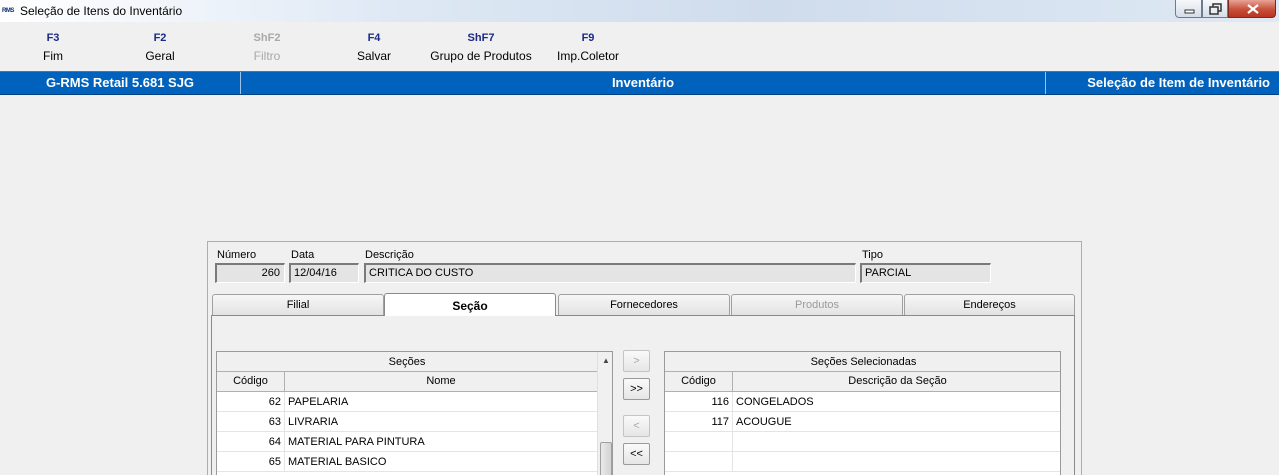 The image size is (1279, 475). What do you see at coordinates (636, 426) in the screenshot?
I see `remove-one-button: <` at bounding box center [636, 426].